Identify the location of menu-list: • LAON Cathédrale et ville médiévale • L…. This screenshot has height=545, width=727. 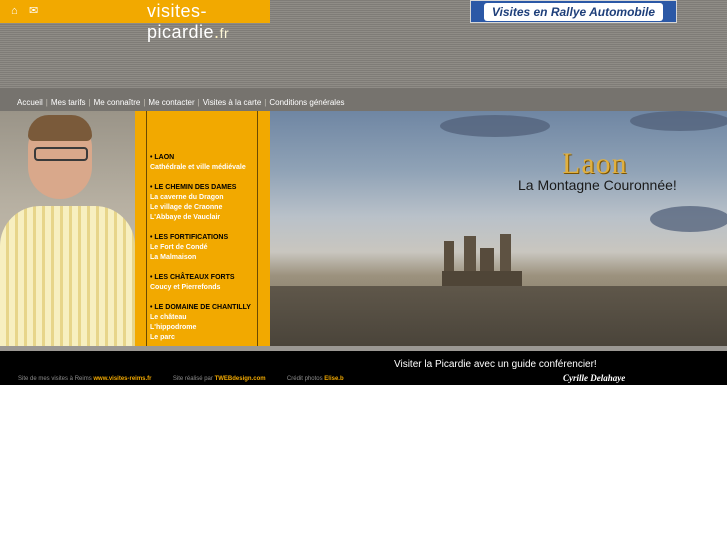
(205, 253).